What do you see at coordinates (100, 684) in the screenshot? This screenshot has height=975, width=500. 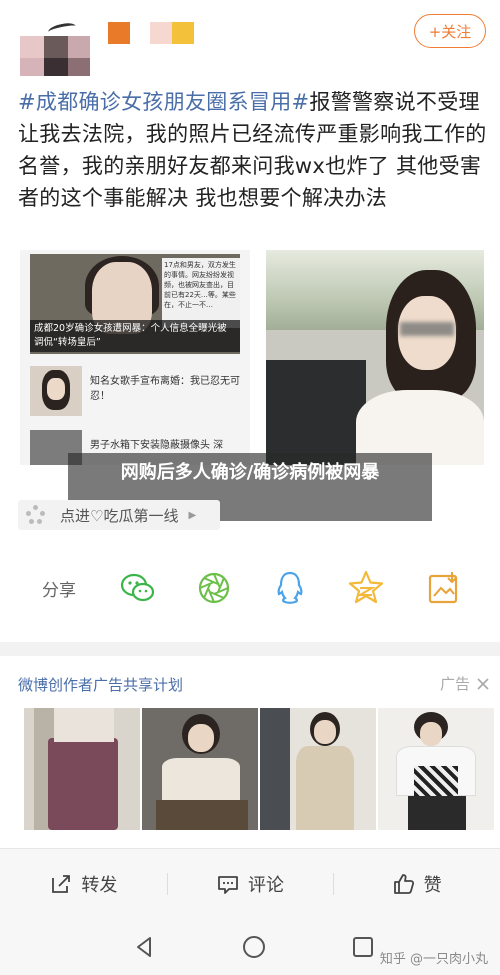 I see `ad-title: 微博创作者广告共享计划` at bounding box center [100, 684].